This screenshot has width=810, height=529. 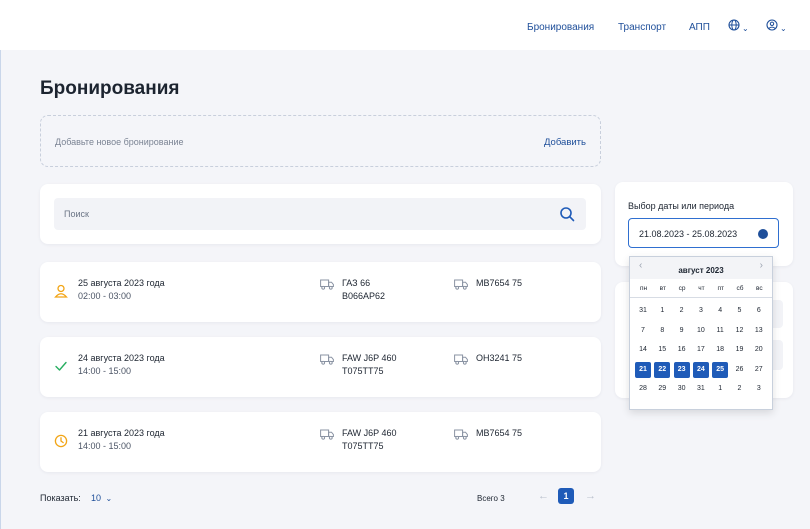 I want to click on booking-time: 02:00 - 03:00, so click(x=105, y=296).